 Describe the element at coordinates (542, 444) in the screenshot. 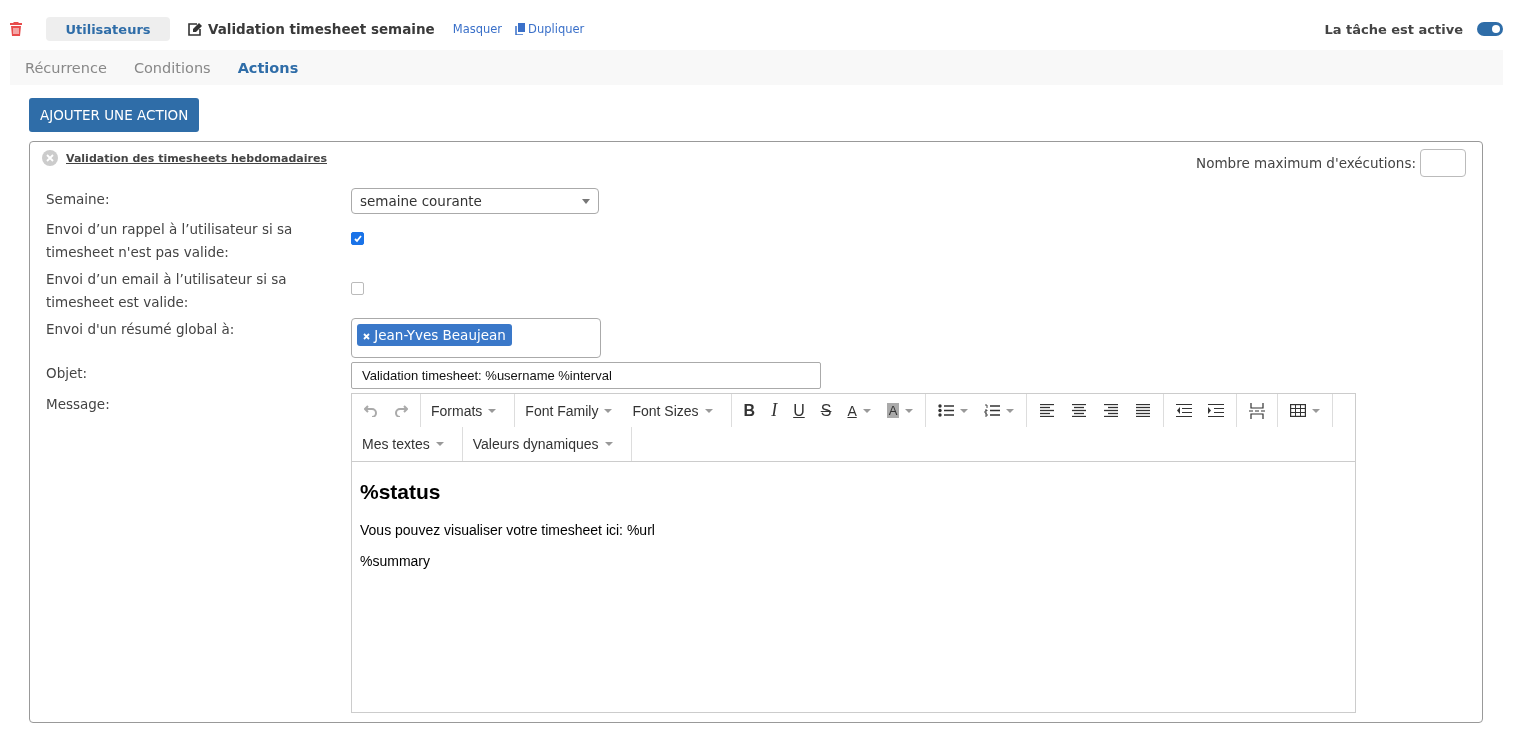

I see `toolbar-menu: Valeurs dynamiques` at that location.